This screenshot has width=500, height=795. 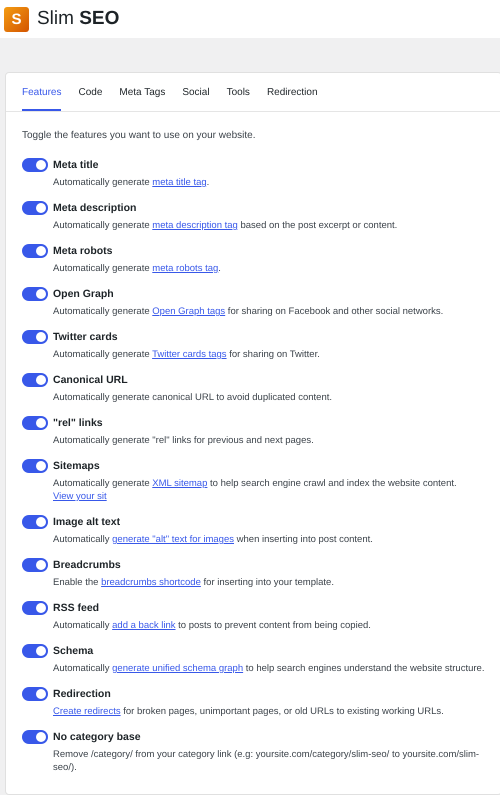 What do you see at coordinates (185, 268) in the screenshot?
I see `description-link: meta robots tag` at bounding box center [185, 268].